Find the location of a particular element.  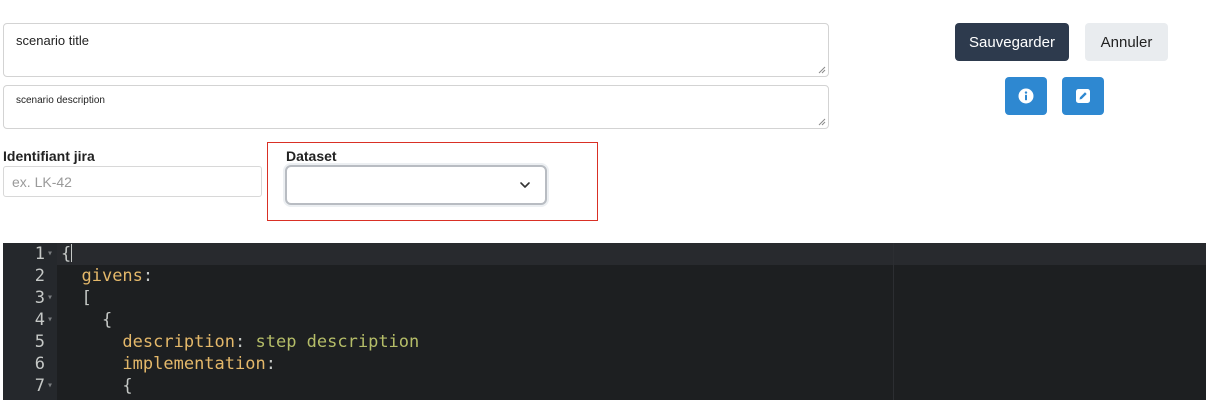

edit-icon is located at coordinates (1083, 96).